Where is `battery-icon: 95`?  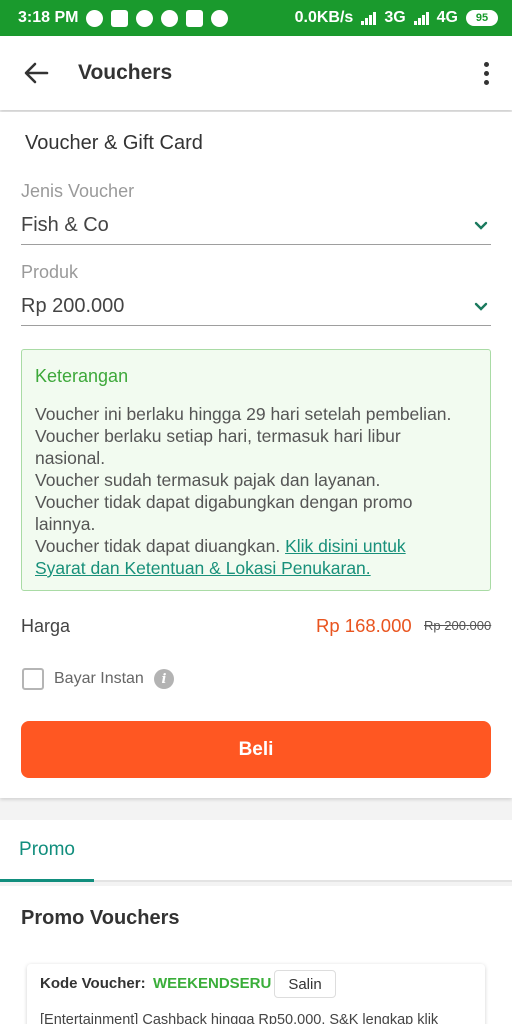
battery-icon: 95 is located at coordinates (482, 18).